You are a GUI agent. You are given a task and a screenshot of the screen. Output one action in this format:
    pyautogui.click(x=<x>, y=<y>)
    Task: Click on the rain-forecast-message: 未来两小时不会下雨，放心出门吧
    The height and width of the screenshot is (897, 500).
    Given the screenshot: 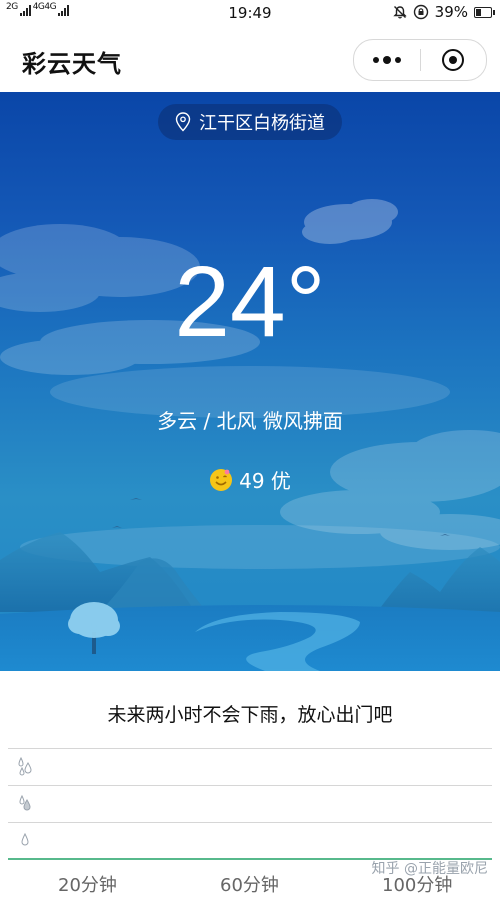 What is the action you would take?
    pyautogui.click(x=250, y=715)
    